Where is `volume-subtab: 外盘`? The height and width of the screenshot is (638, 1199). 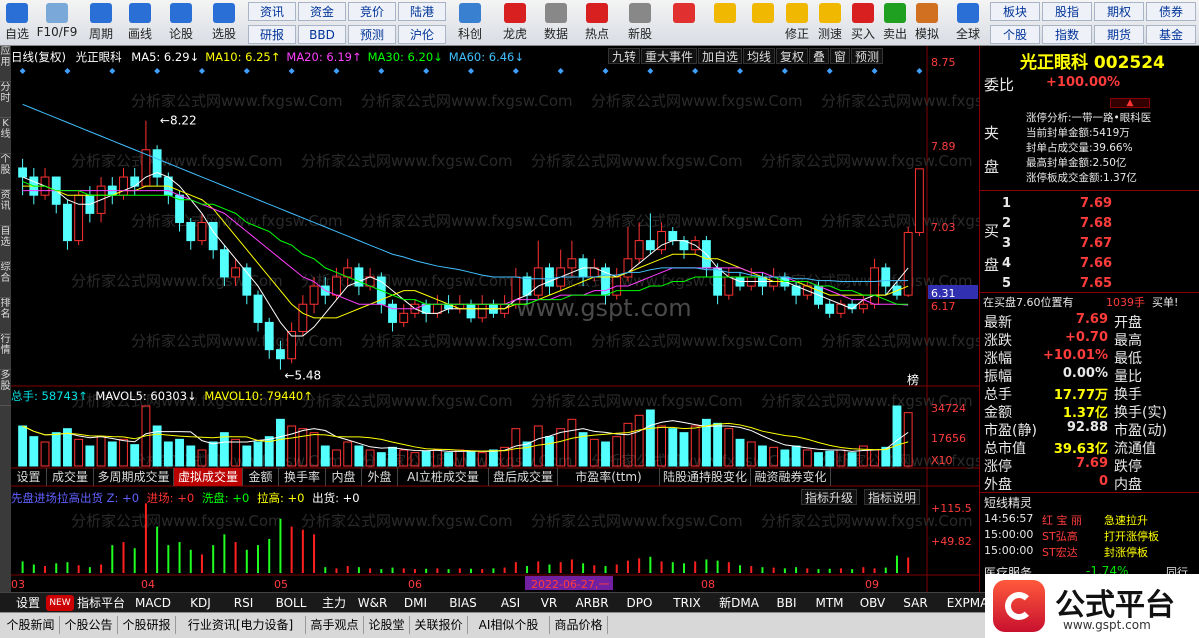
volume-subtab: 外盘 is located at coordinates (380, 477).